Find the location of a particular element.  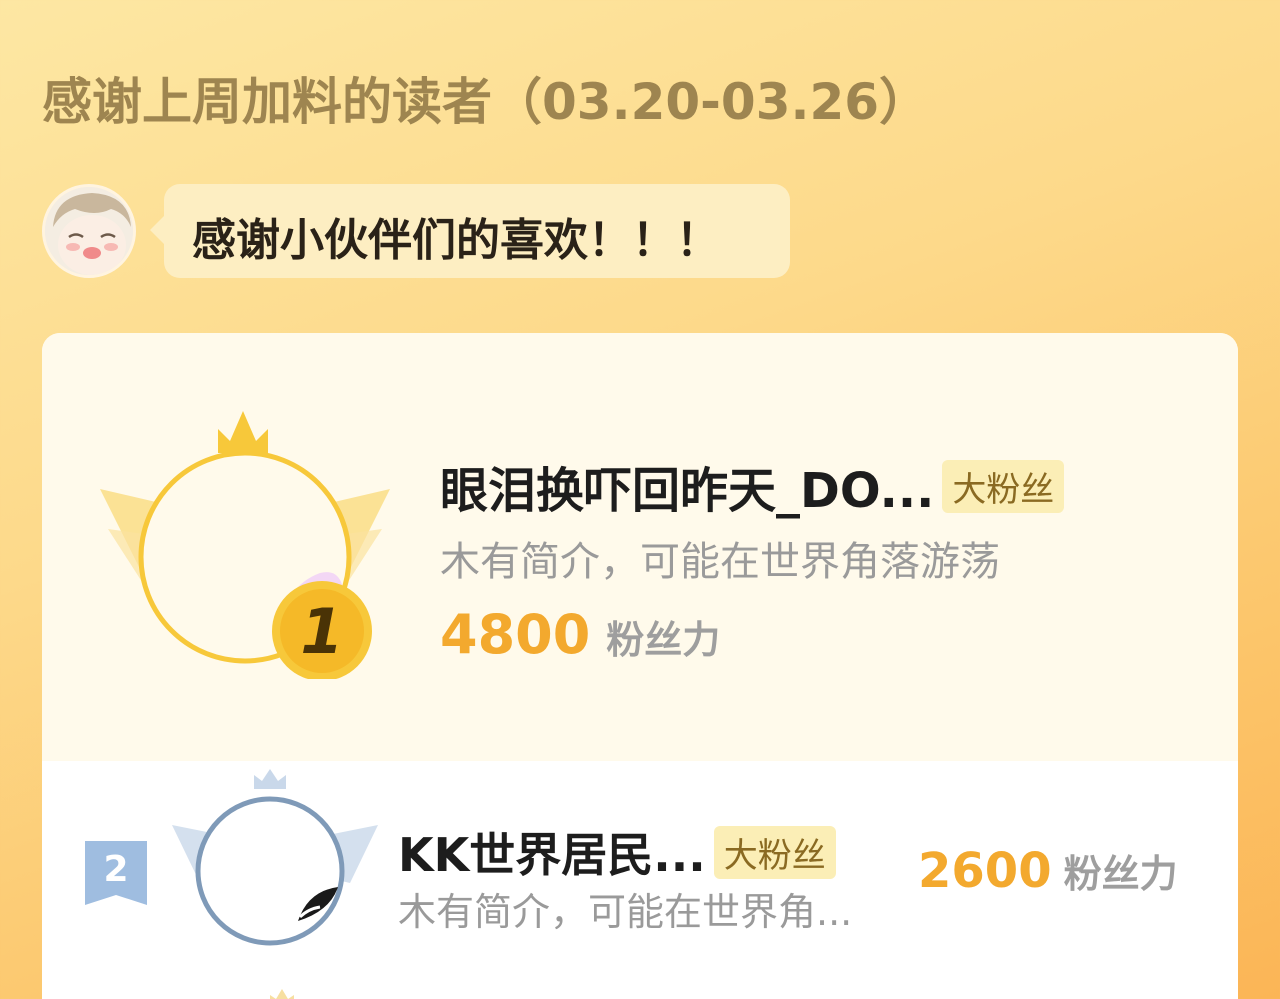

gold-crown-frame-icon: 1 is located at coordinates (245, 546).